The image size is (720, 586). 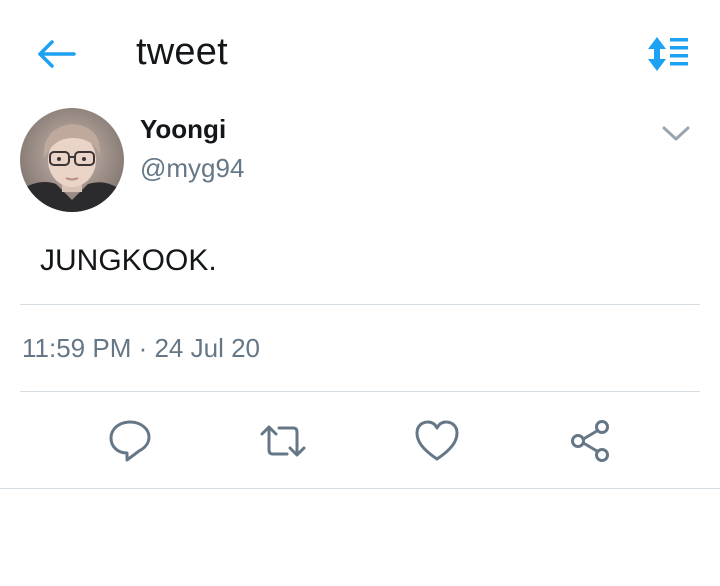 I want to click on heart-icon, so click(x=437, y=440).